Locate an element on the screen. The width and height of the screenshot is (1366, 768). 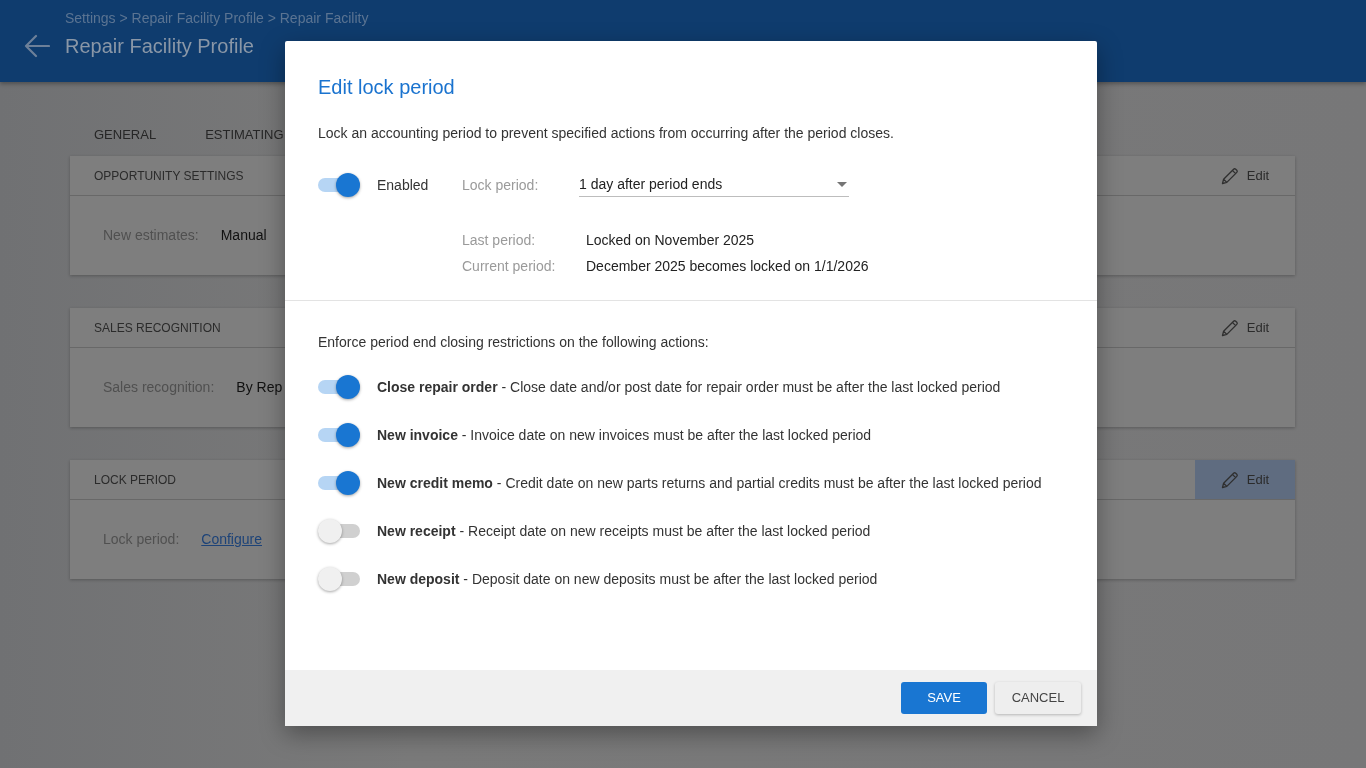
card-title: LOCK PERIOD is located at coordinates (135, 480).